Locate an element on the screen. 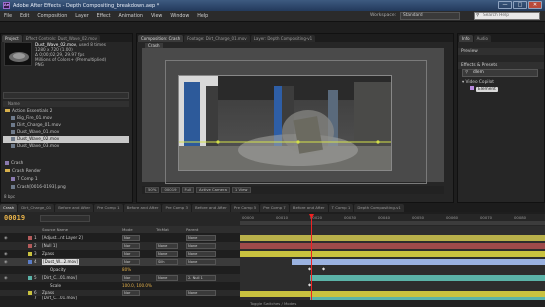 The height and width of the screenshot is (307, 545). project-item: Dust_Wave_01.mov is located at coordinates (66, 132).